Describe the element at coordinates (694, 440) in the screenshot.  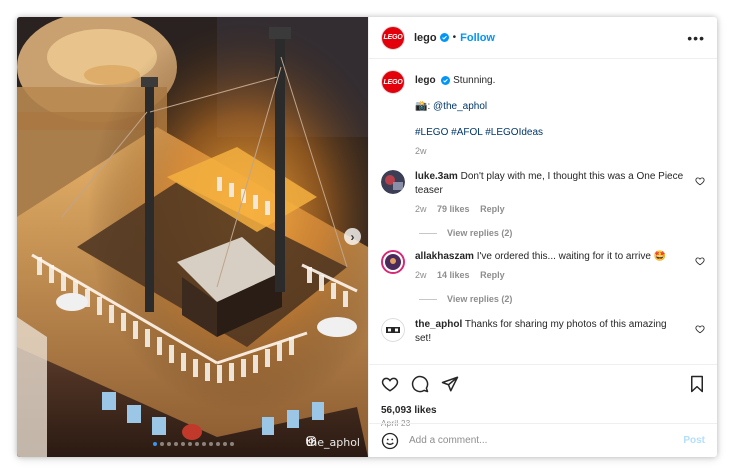
I see `post-comment-button: Post` at that location.